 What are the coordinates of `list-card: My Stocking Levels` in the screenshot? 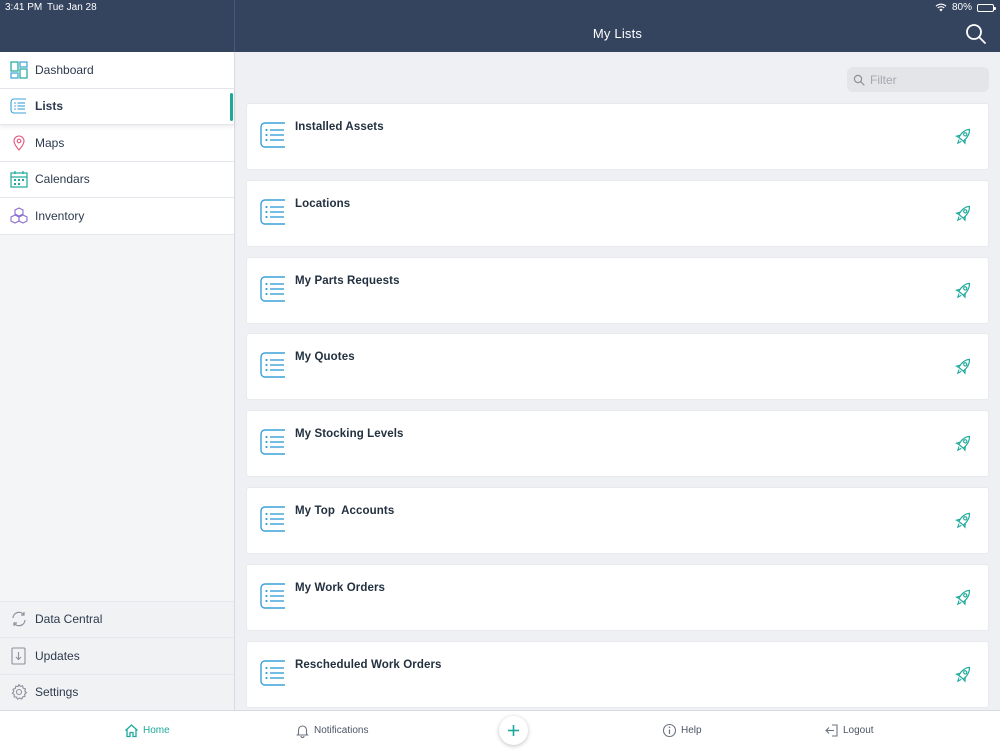 It's located at (617, 444).